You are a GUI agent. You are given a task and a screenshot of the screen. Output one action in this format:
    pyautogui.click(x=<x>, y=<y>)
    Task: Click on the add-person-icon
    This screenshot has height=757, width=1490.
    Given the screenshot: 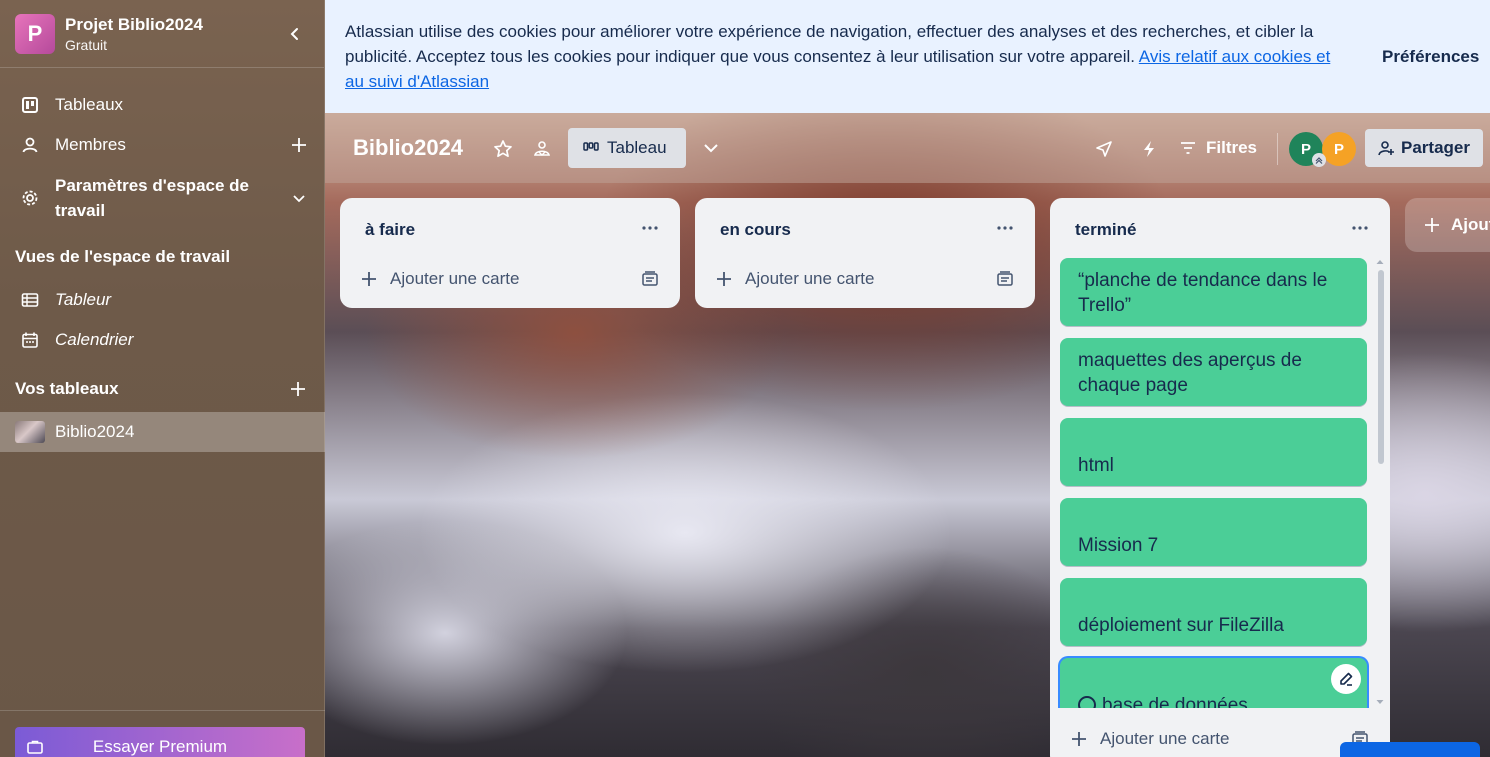 What is the action you would take?
    pyautogui.click(x=1386, y=148)
    